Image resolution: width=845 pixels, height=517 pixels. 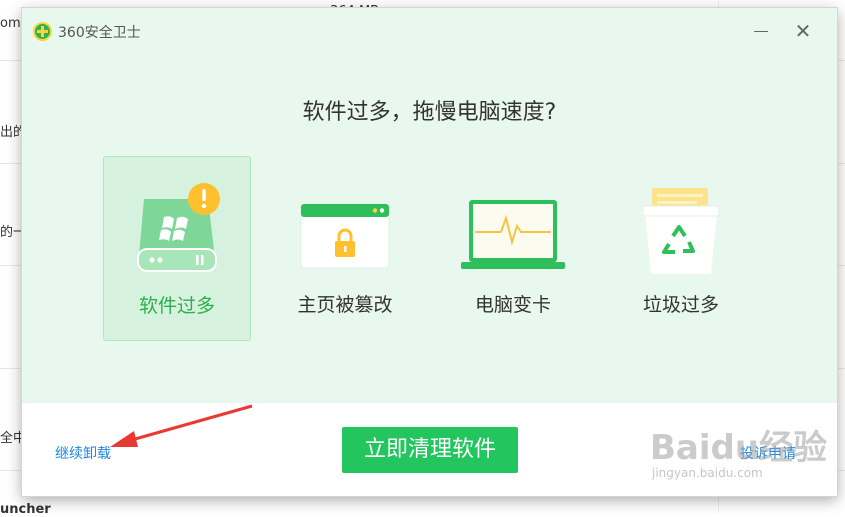 I want to click on option-label: 电脑变卡, so click(x=512, y=305).